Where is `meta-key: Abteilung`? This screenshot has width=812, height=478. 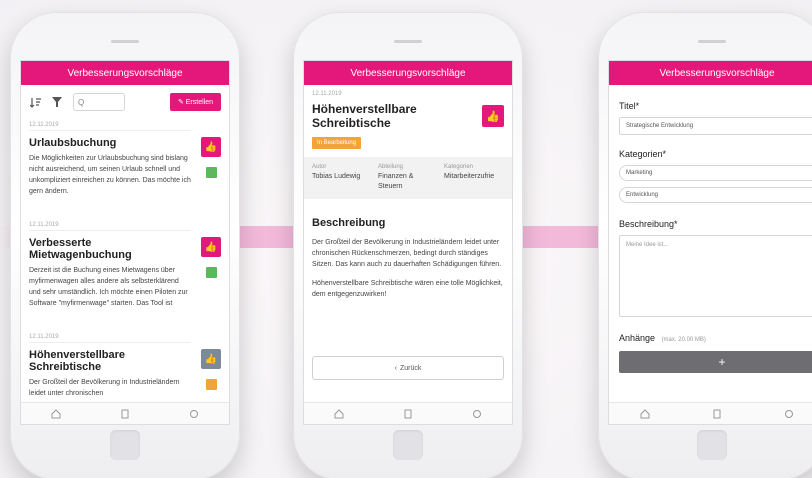 meta-key: Abteilung is located at coordinates (391, 167).